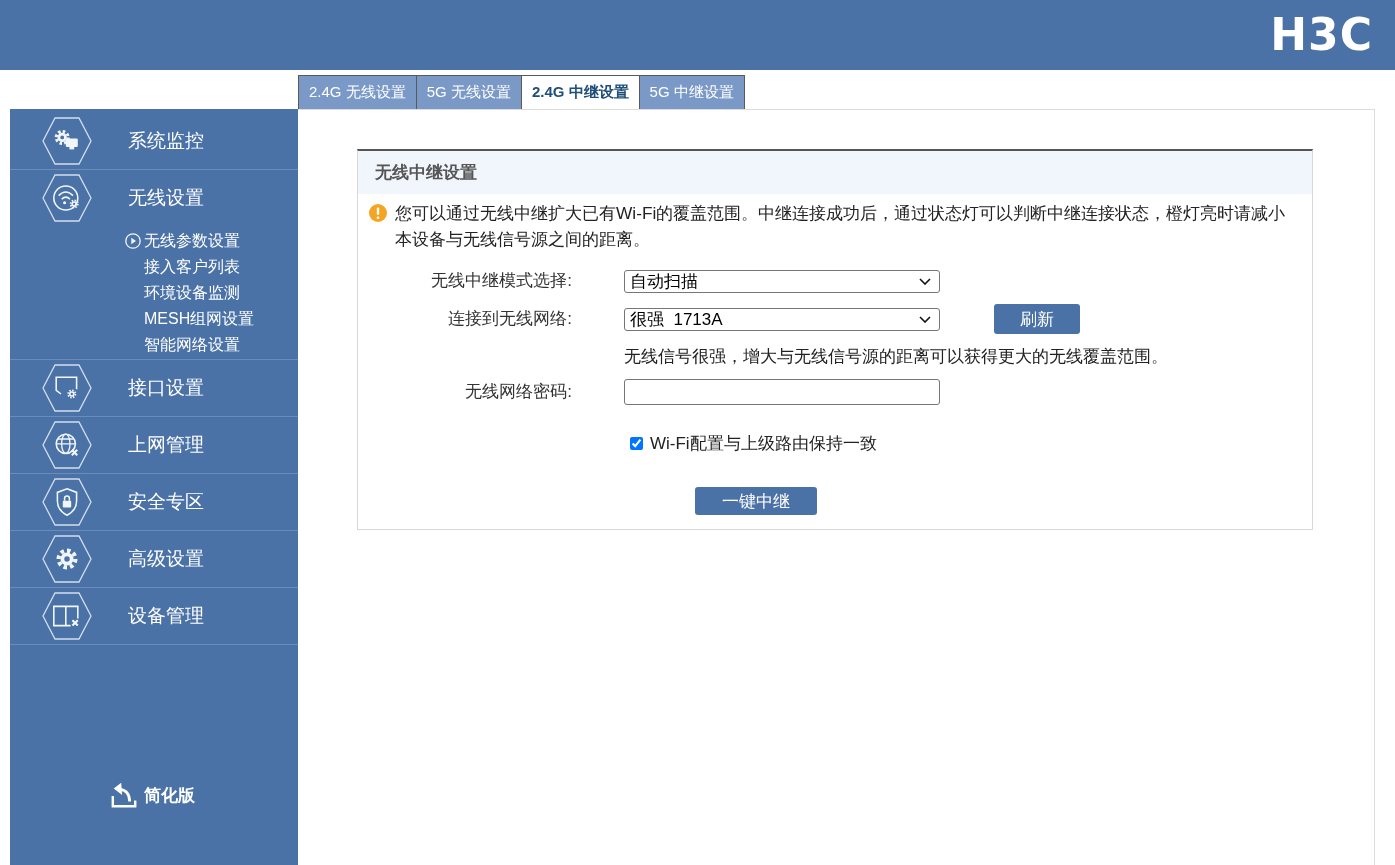  Describe the element at coordinates (1037, 319) in the screenshot. I see `refresh-button: 刷新` at that location.